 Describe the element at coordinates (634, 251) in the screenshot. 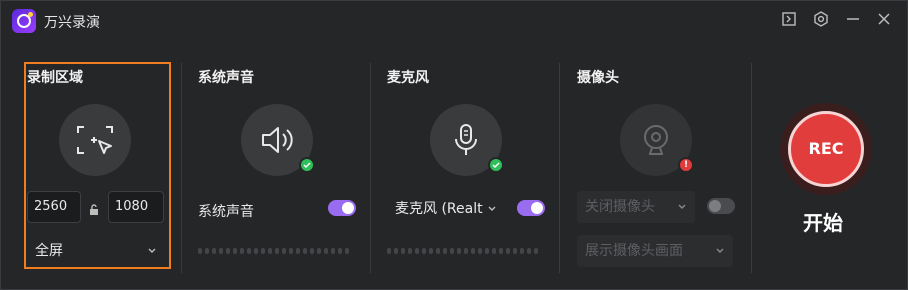

I see `camera-display-label: 展示摄像头画面` at that location.